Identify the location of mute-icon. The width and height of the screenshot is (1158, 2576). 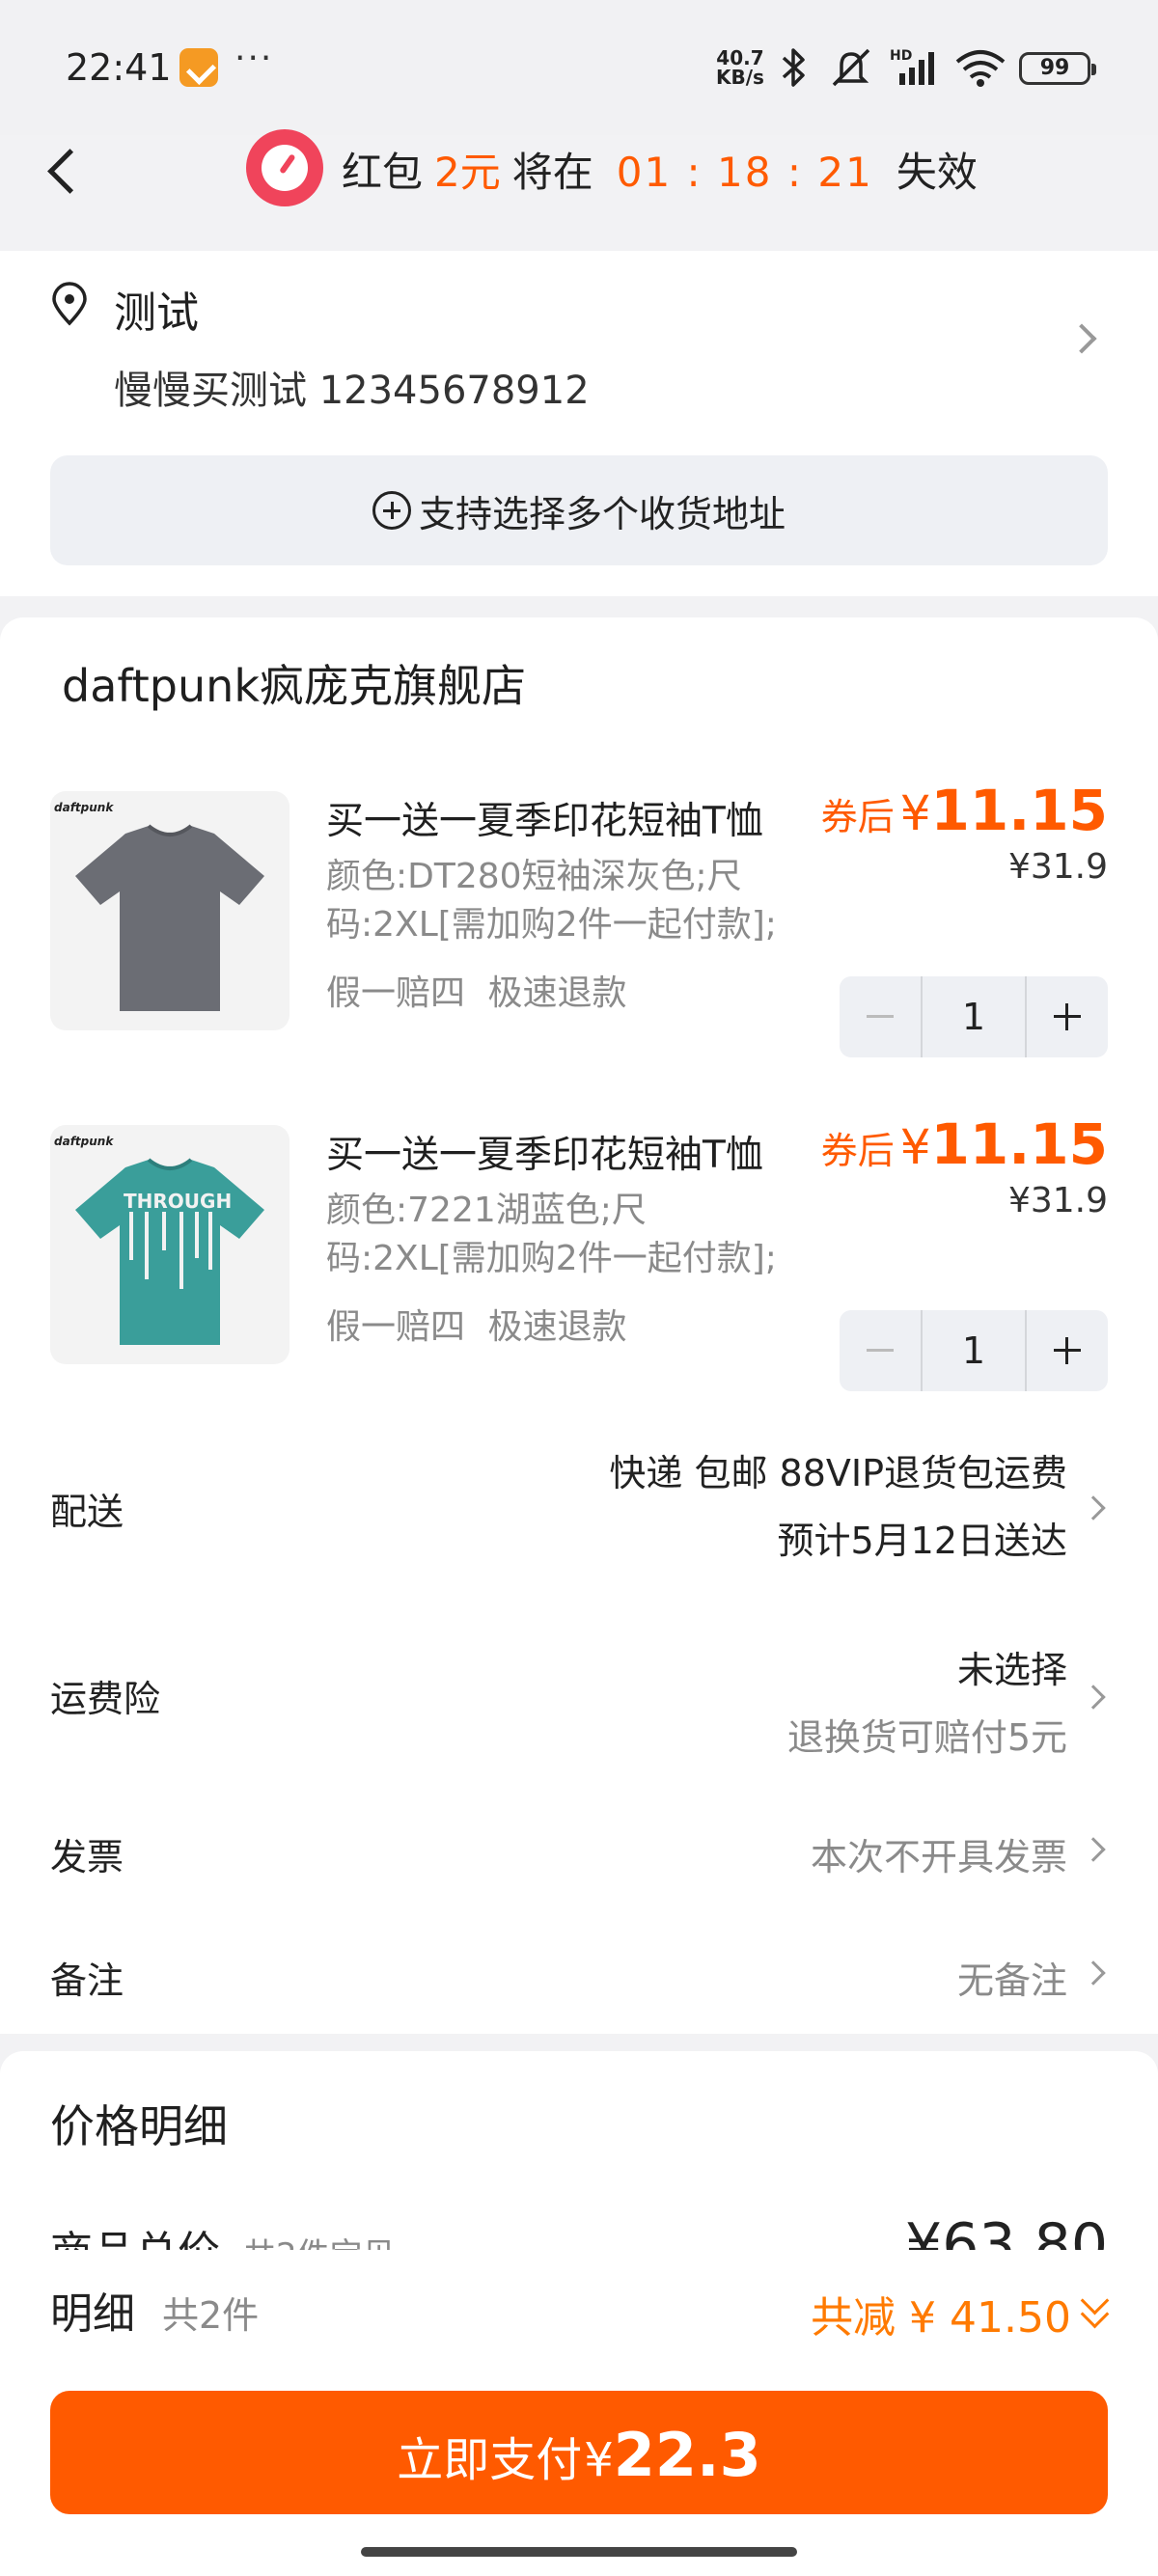
(851, 67).